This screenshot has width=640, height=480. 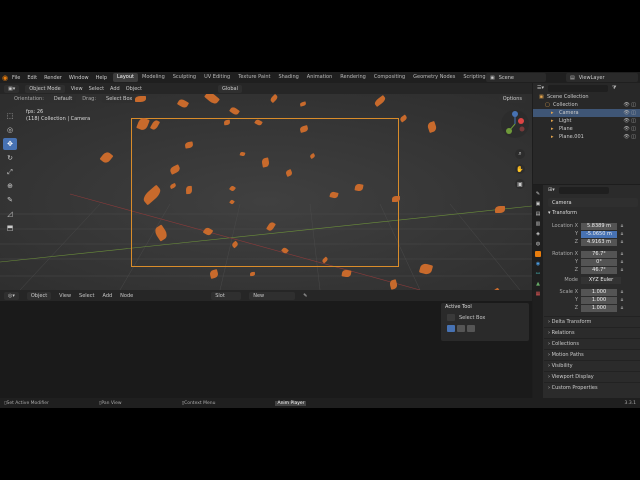 What do you see at coordinates (538, 294) in the screenshot?
I see `texture-tab-icon: ▦` at bounding box center [538, 294].